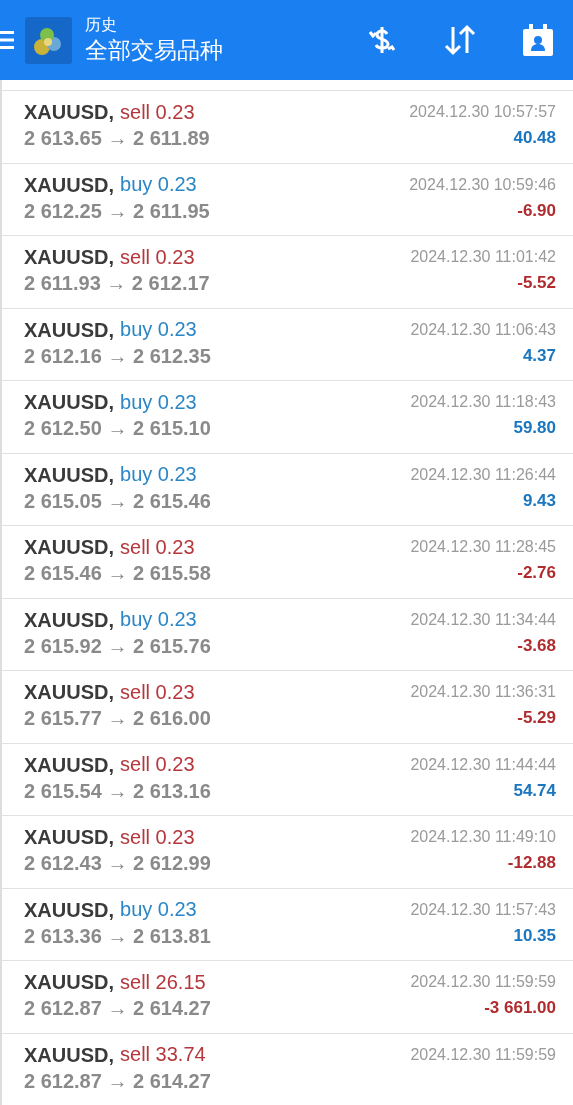  Describe the element at coordinates (48, 40) in the screenshot. I see `app-logo-icon` at that location.